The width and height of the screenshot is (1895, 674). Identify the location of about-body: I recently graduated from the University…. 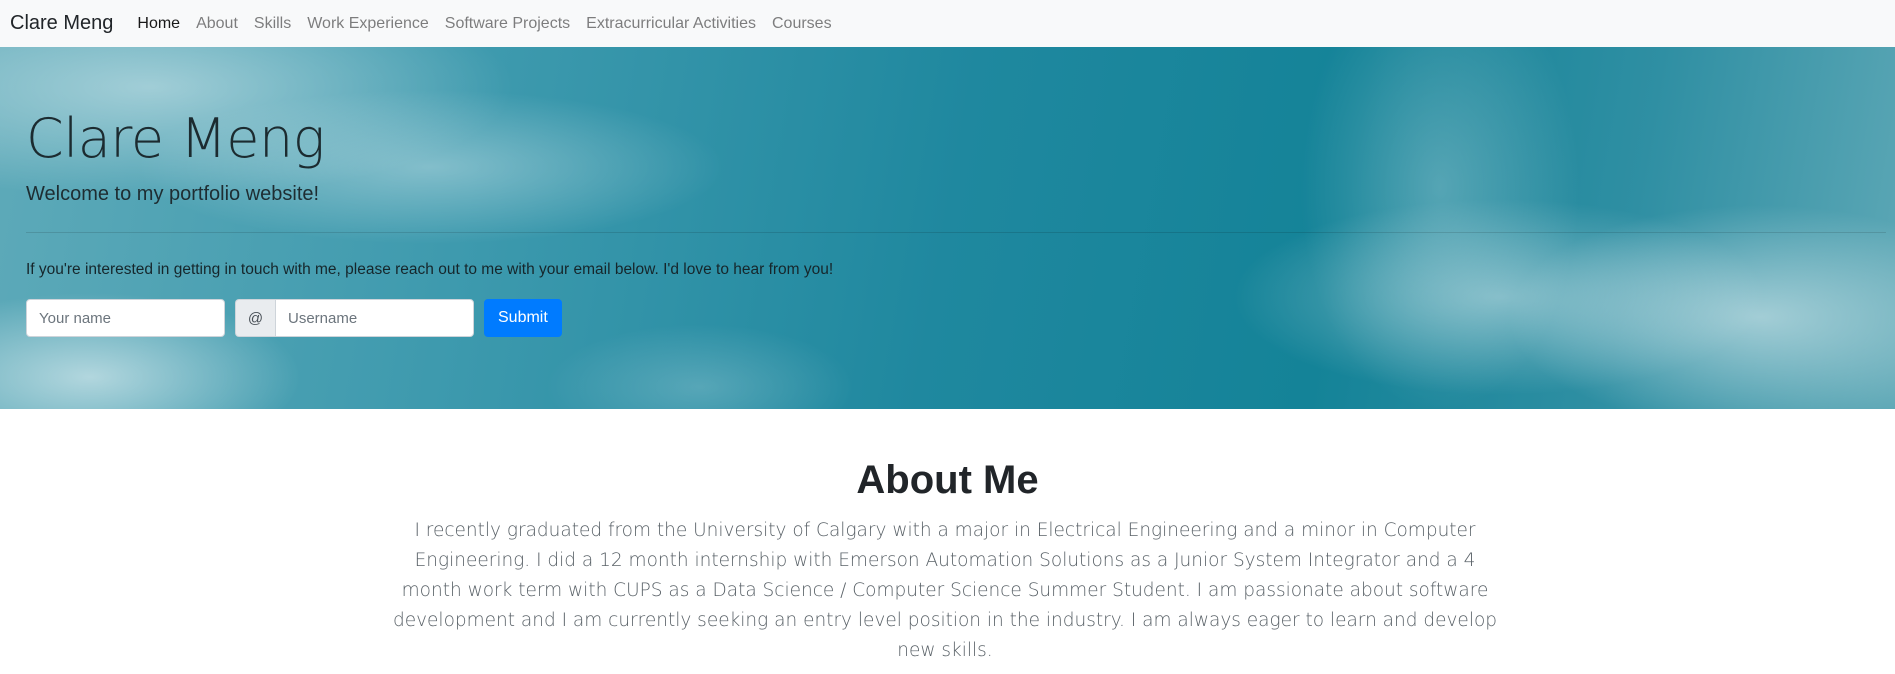
(945, 590).